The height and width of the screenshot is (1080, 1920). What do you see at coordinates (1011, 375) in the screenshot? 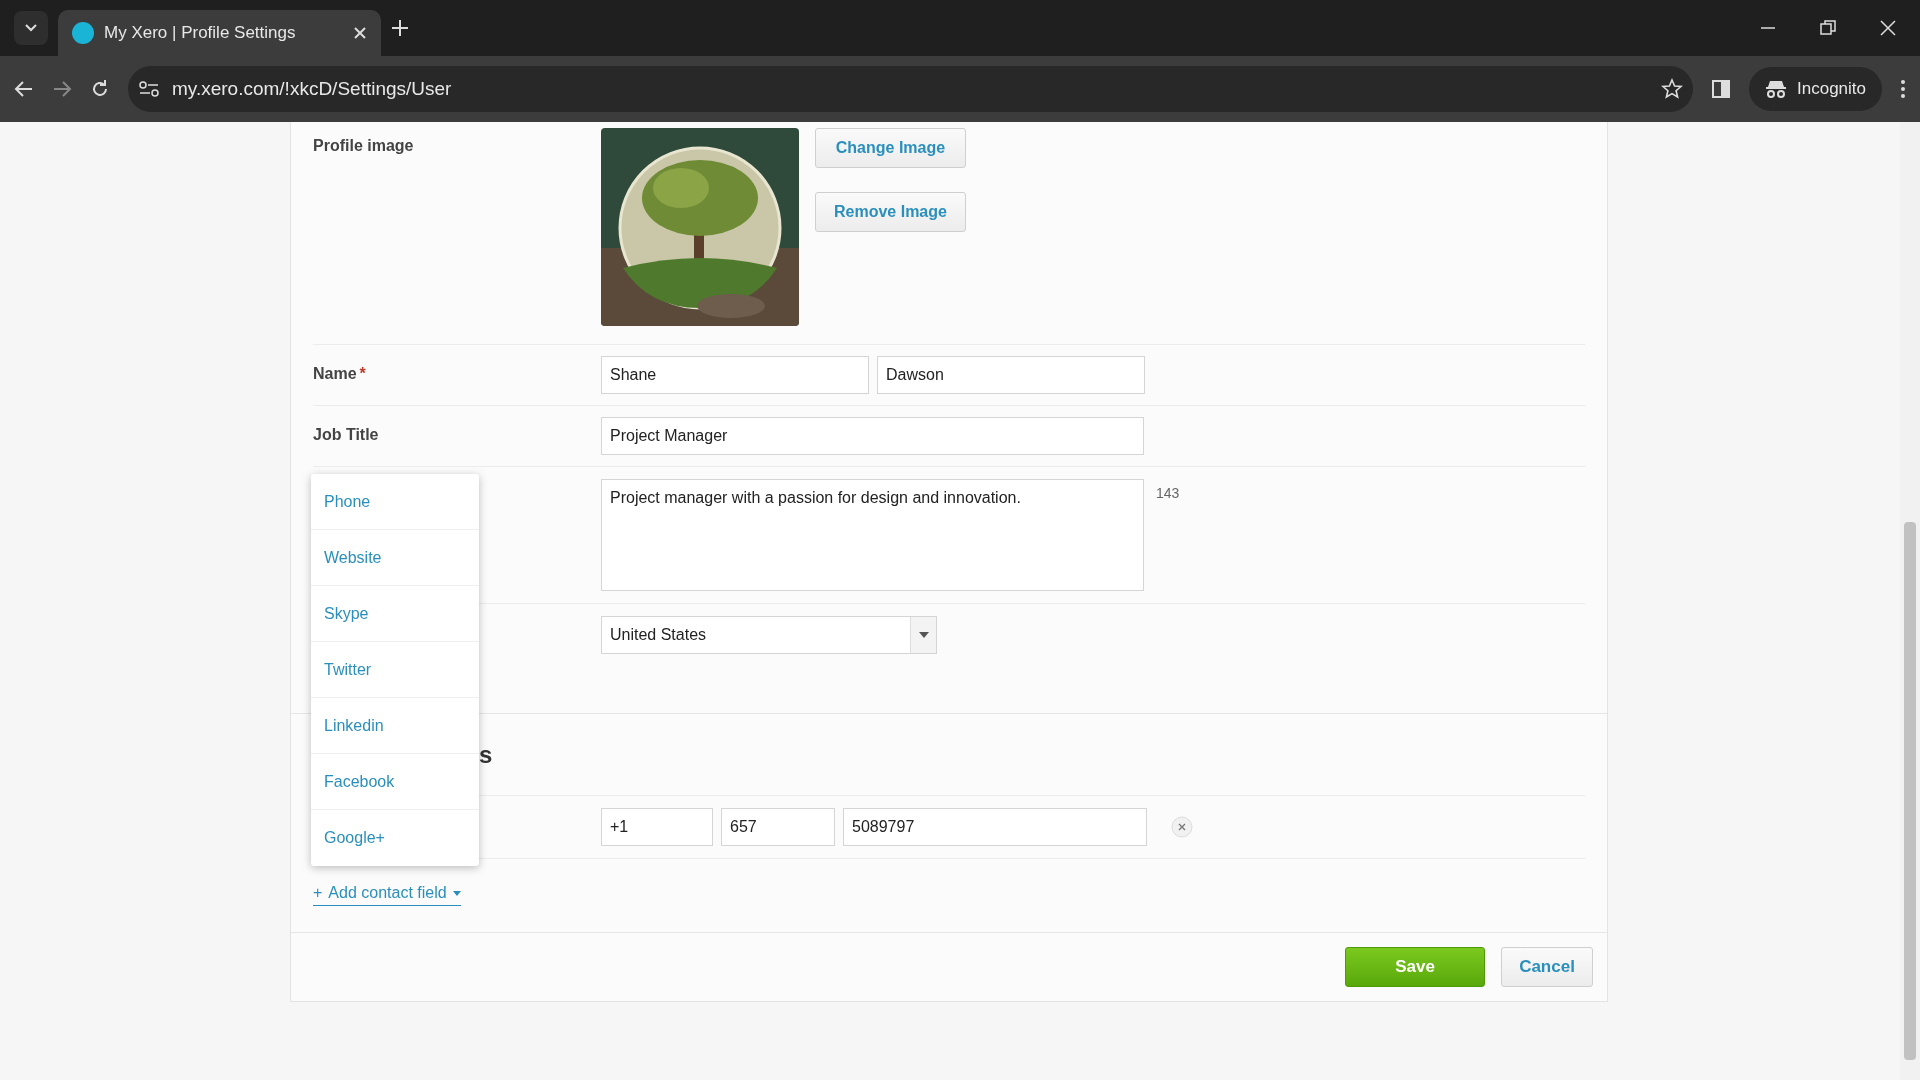
I see `text-field: Dawson` at bounding box center [1011, 375].